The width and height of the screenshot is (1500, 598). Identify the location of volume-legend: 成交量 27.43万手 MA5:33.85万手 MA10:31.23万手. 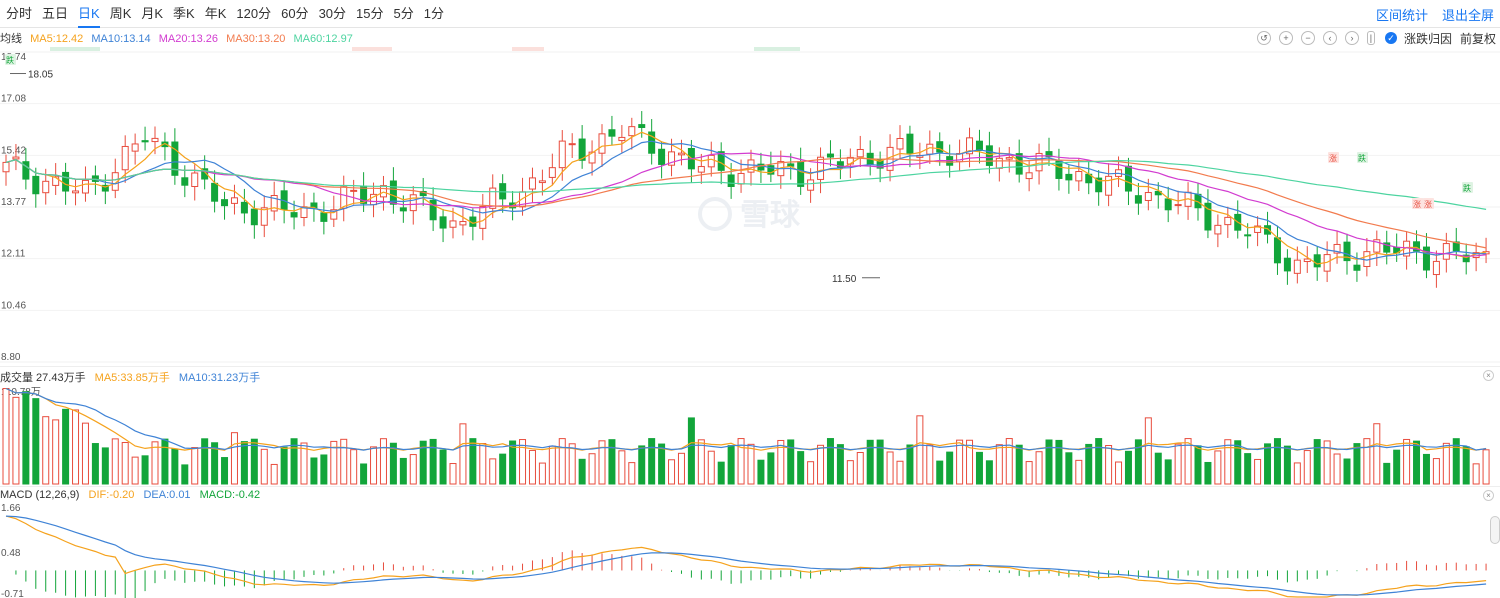
(133, 377).